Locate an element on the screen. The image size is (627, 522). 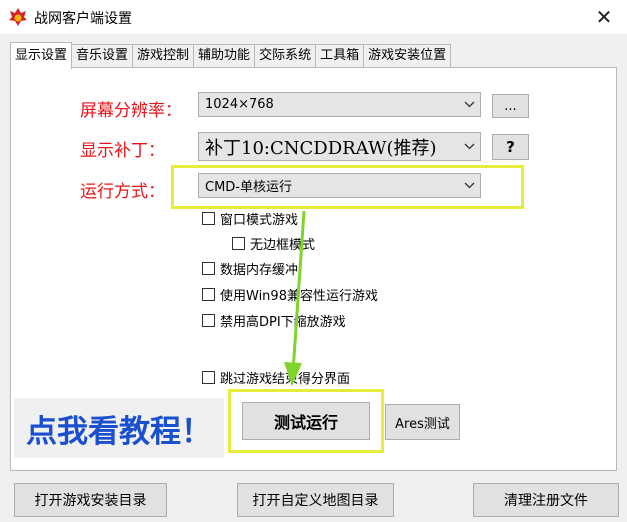
tutorial-link: 点我看教程！ is located at coordinates (119, 428).